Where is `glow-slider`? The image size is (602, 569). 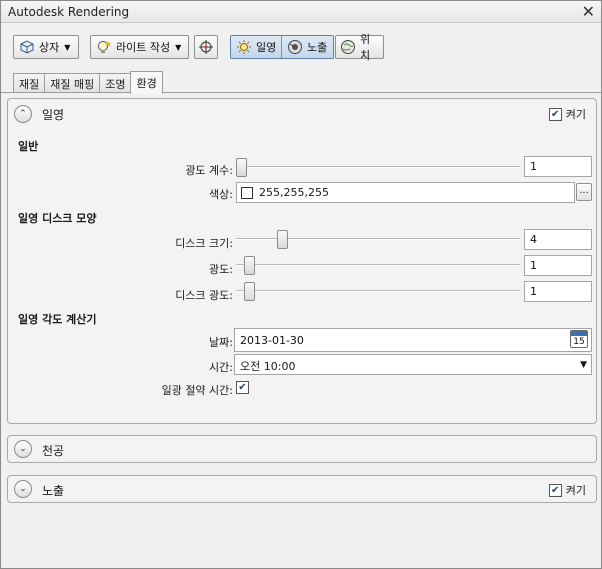
glow-slider is located at coordinates (378, 265).